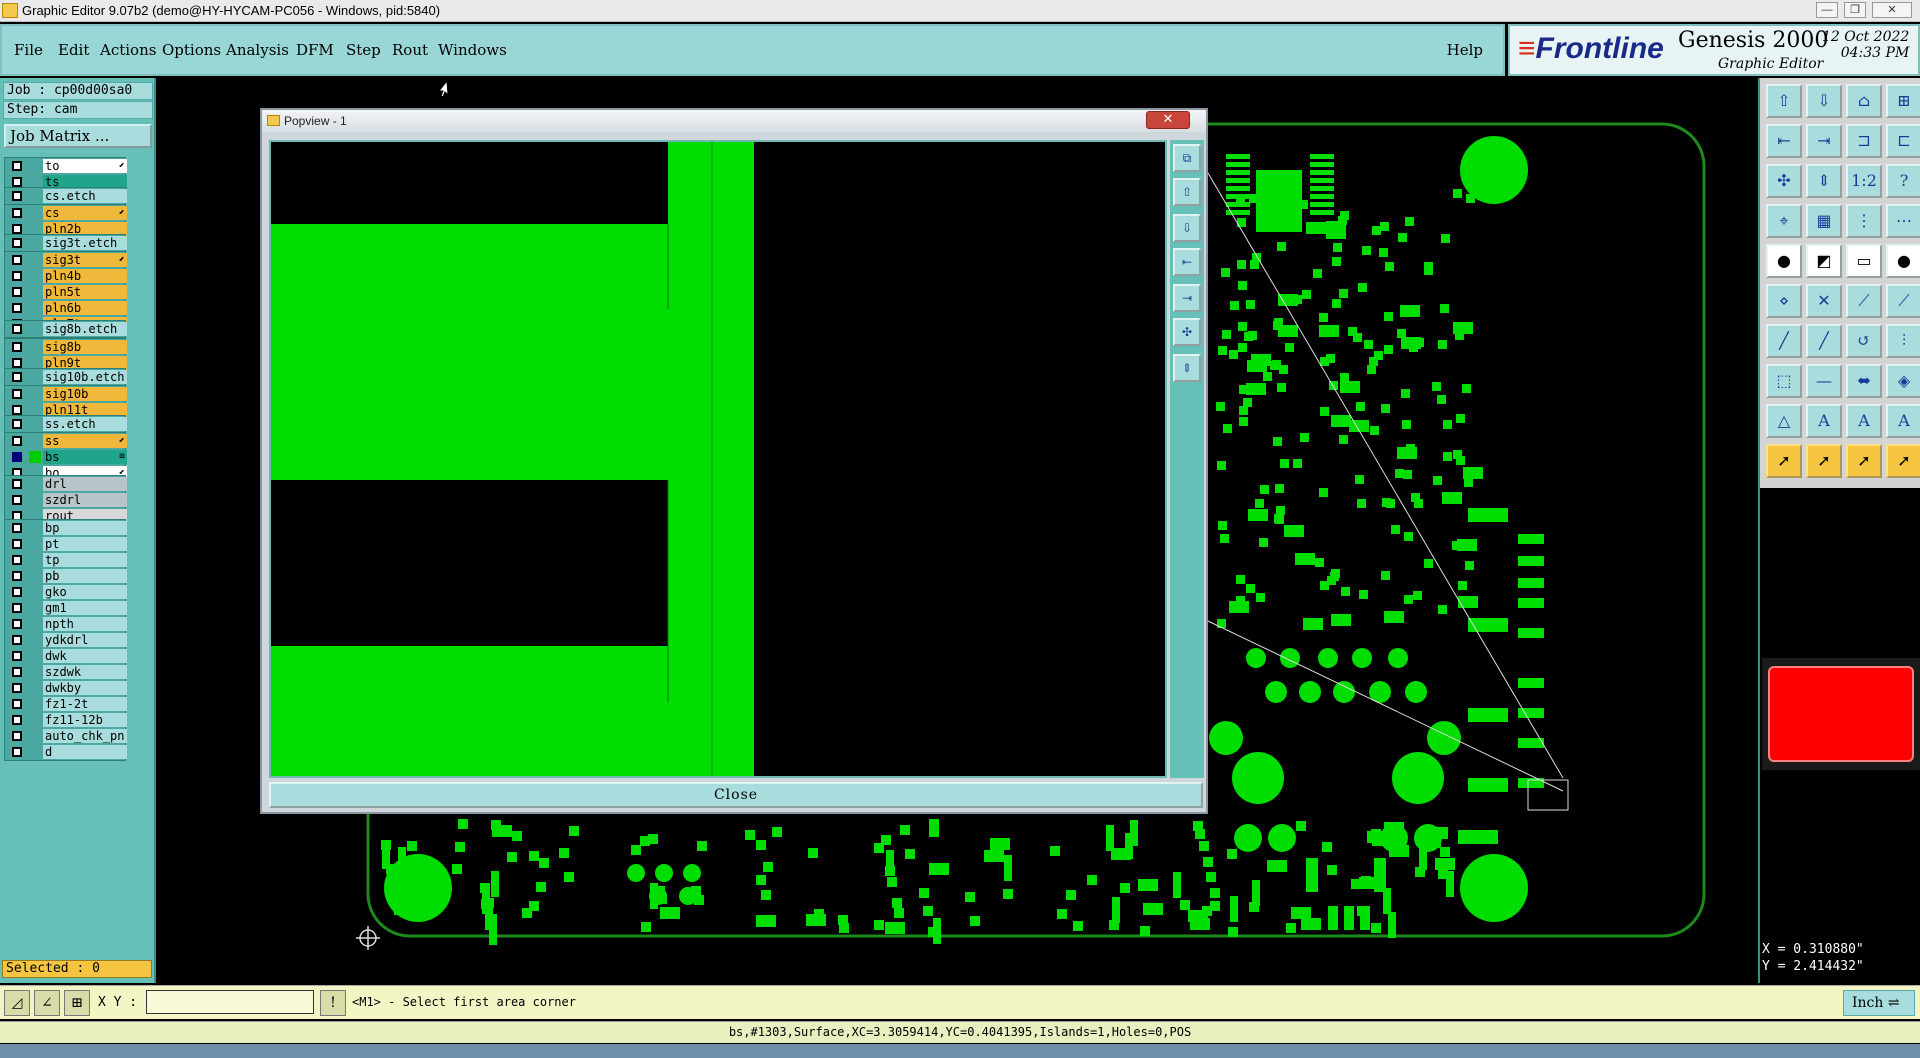  What do you see at coordinates (66, 704) in the screenshot?
I see `layer-row-fz1-2t: fz1-2t` at bounding box center [66, 704].